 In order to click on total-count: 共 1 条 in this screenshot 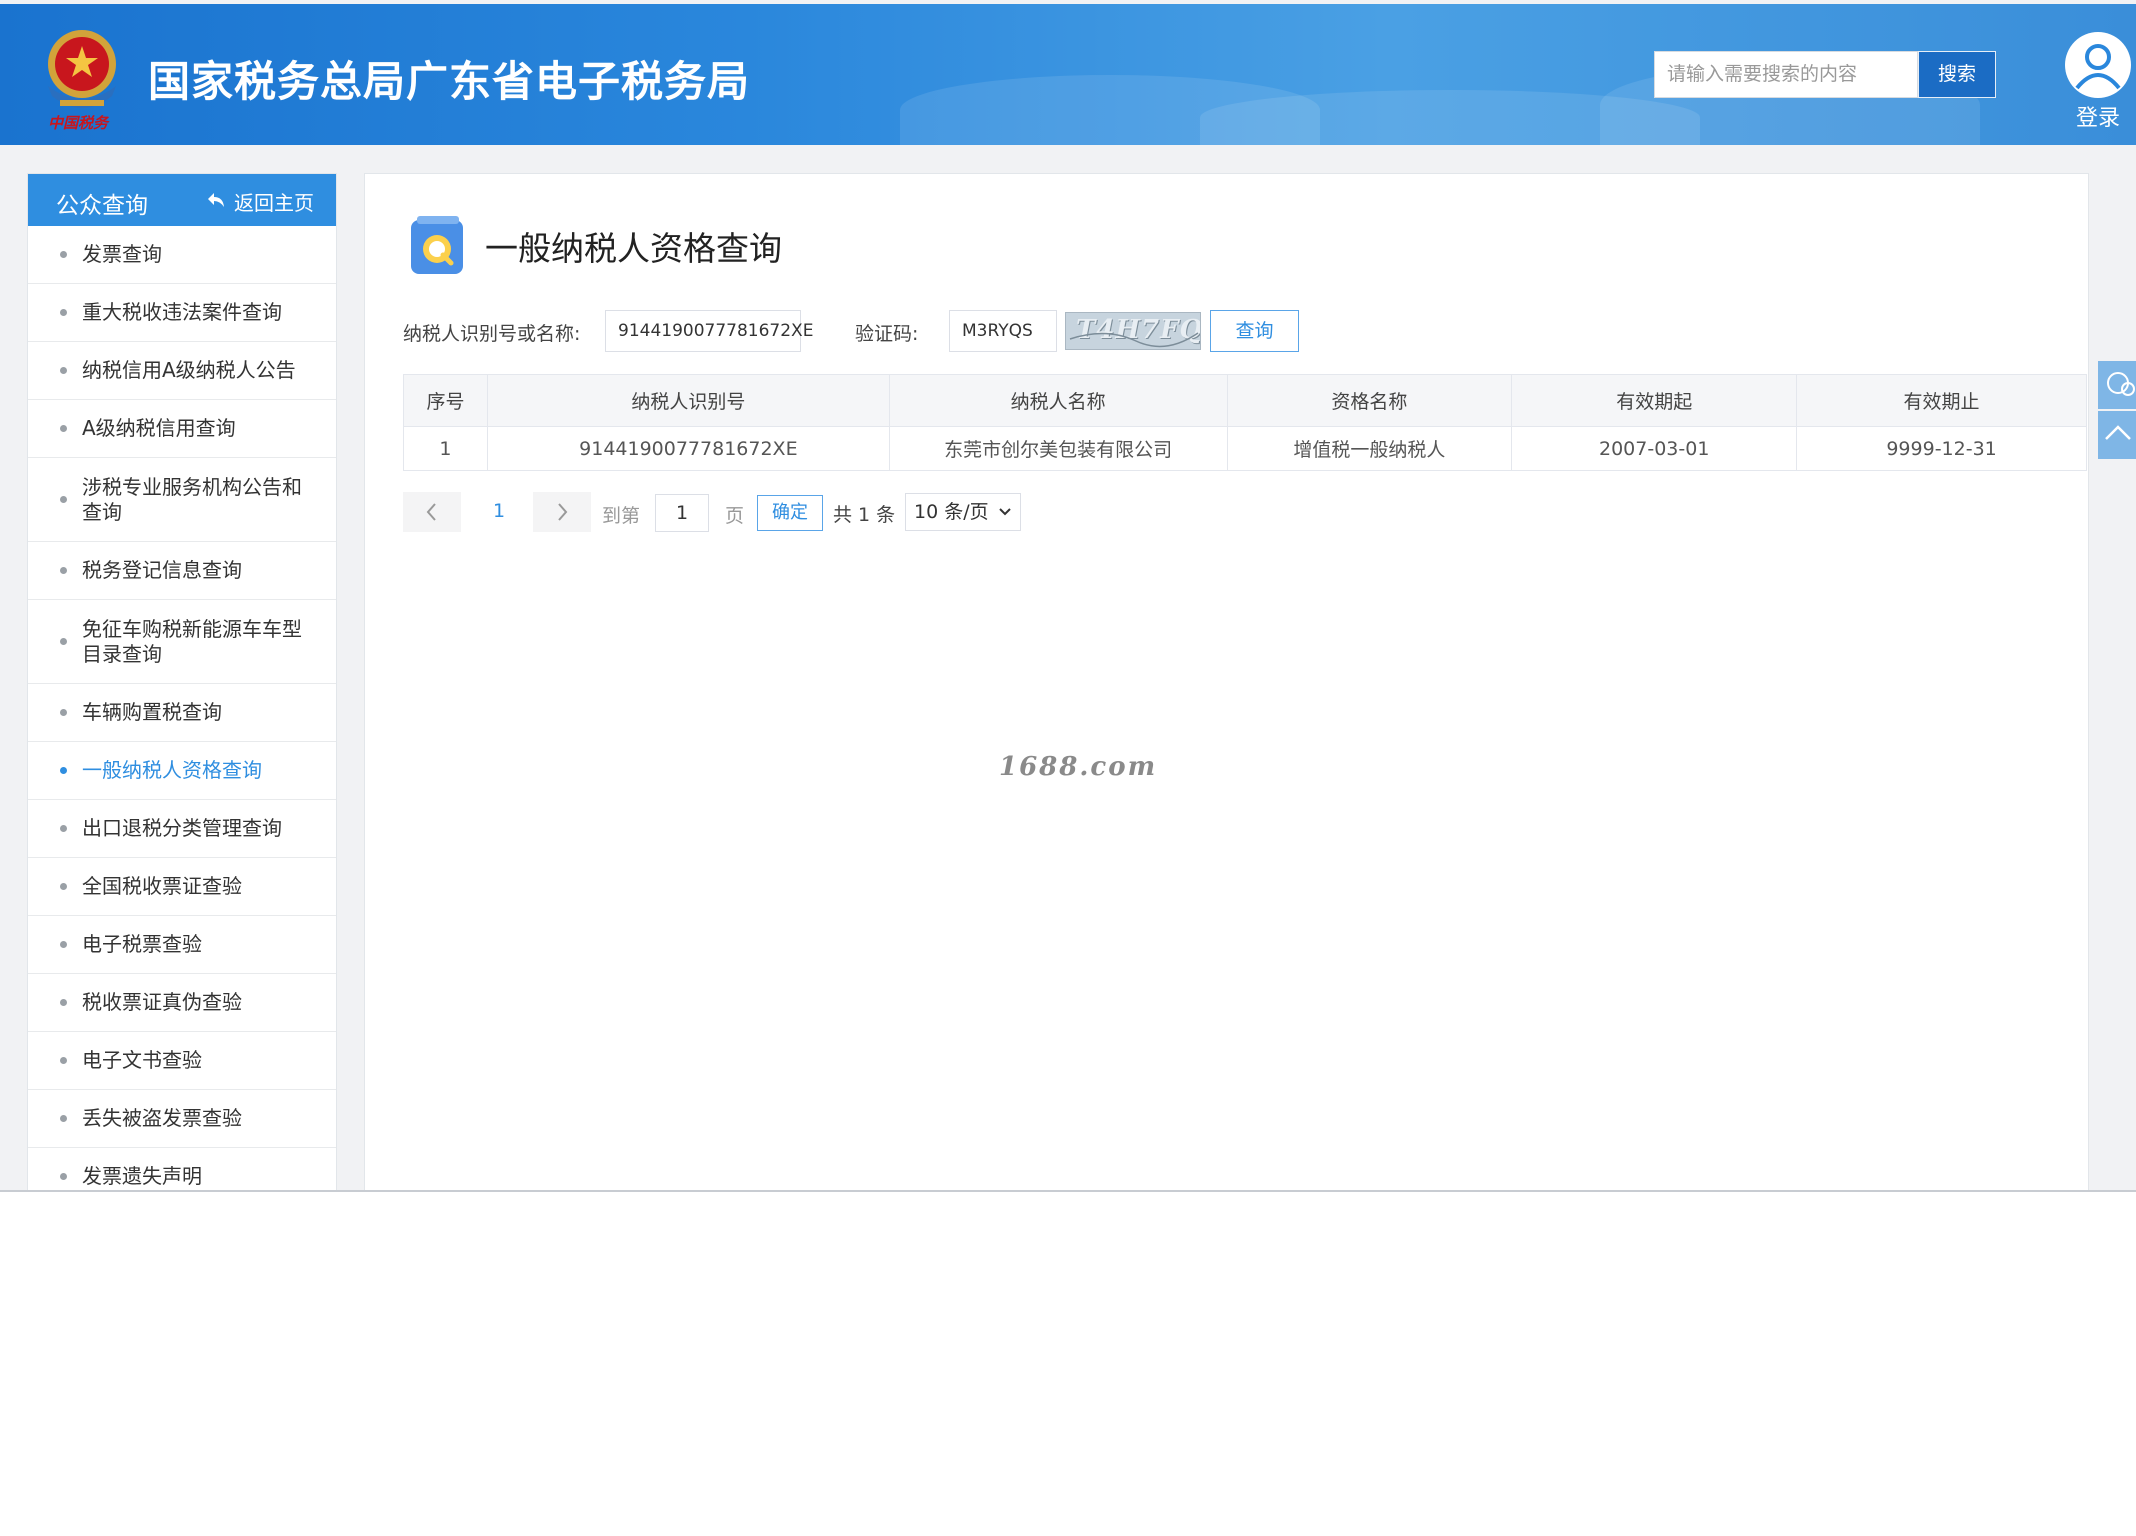, I will do `click(864, 515)`.